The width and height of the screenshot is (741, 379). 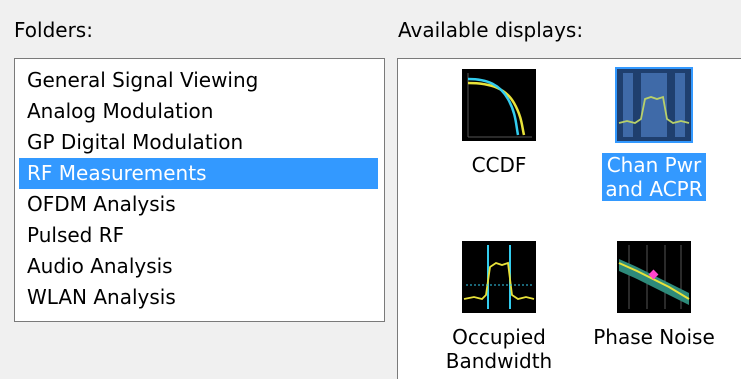 What do you see at coordinates (654, 177) in the screenshot?
I see `display-caption: Chan Pwr and ACPR` at bounding box center [654, 177].